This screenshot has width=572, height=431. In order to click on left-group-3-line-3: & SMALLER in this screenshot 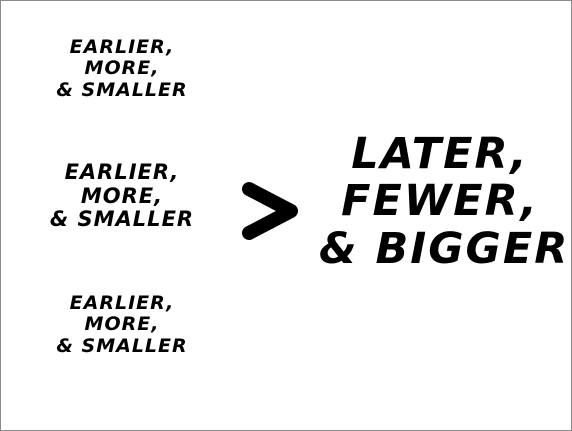, I will do `click(122, 345)`.